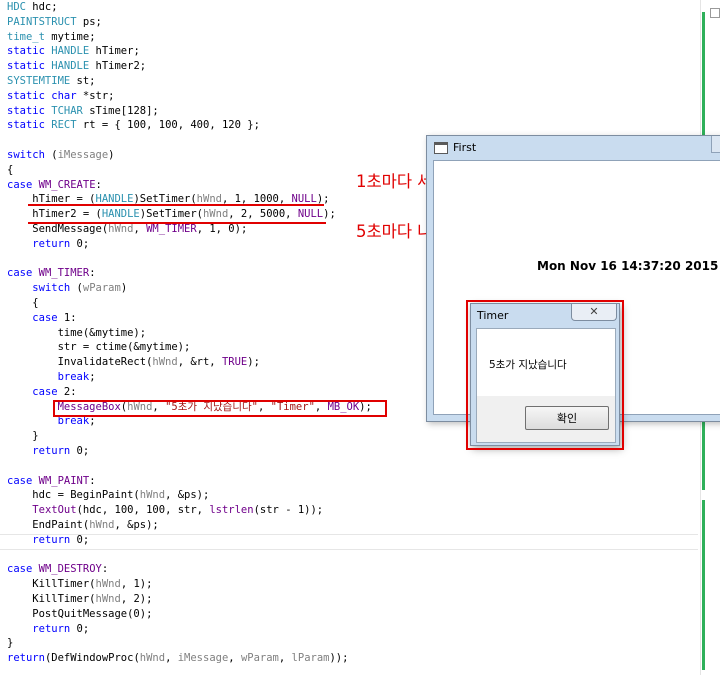  I want to click on code-line: }, so click(22, 436).